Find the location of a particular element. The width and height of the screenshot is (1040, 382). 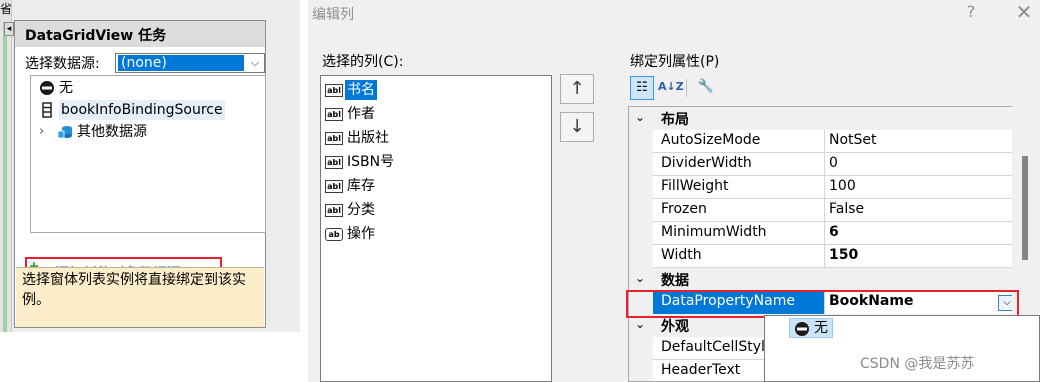

button-column-icon: ab is located at coordinates (334, 234).